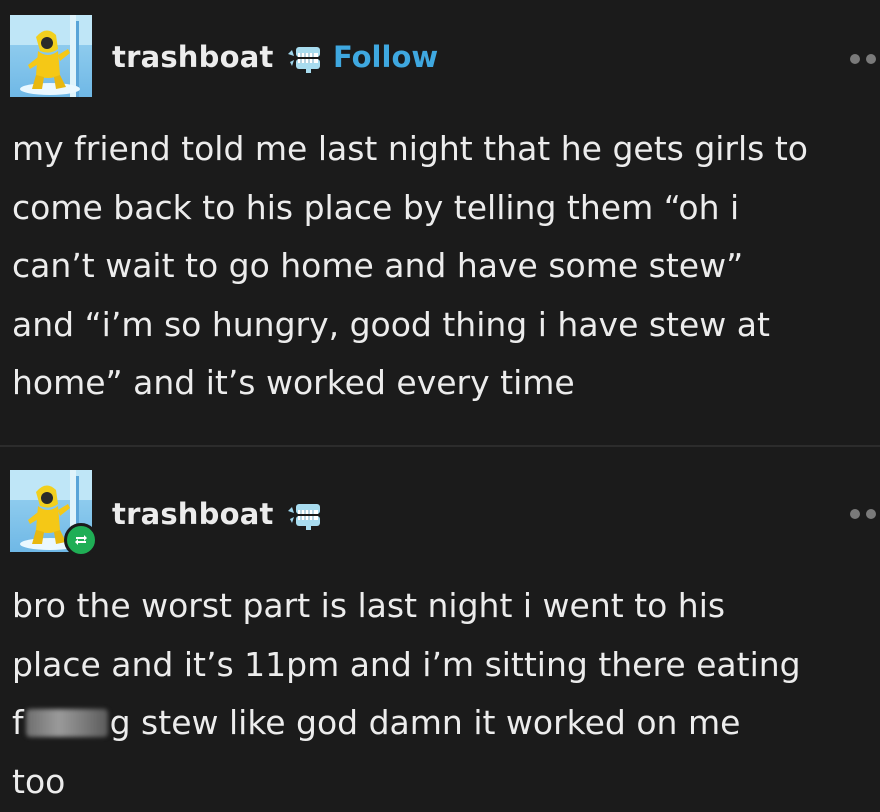 This screenshot has width=880, height=812. Describe the element at coordinates (385, 57) in the screenshot. I see `follow-button: Follow` at that location.